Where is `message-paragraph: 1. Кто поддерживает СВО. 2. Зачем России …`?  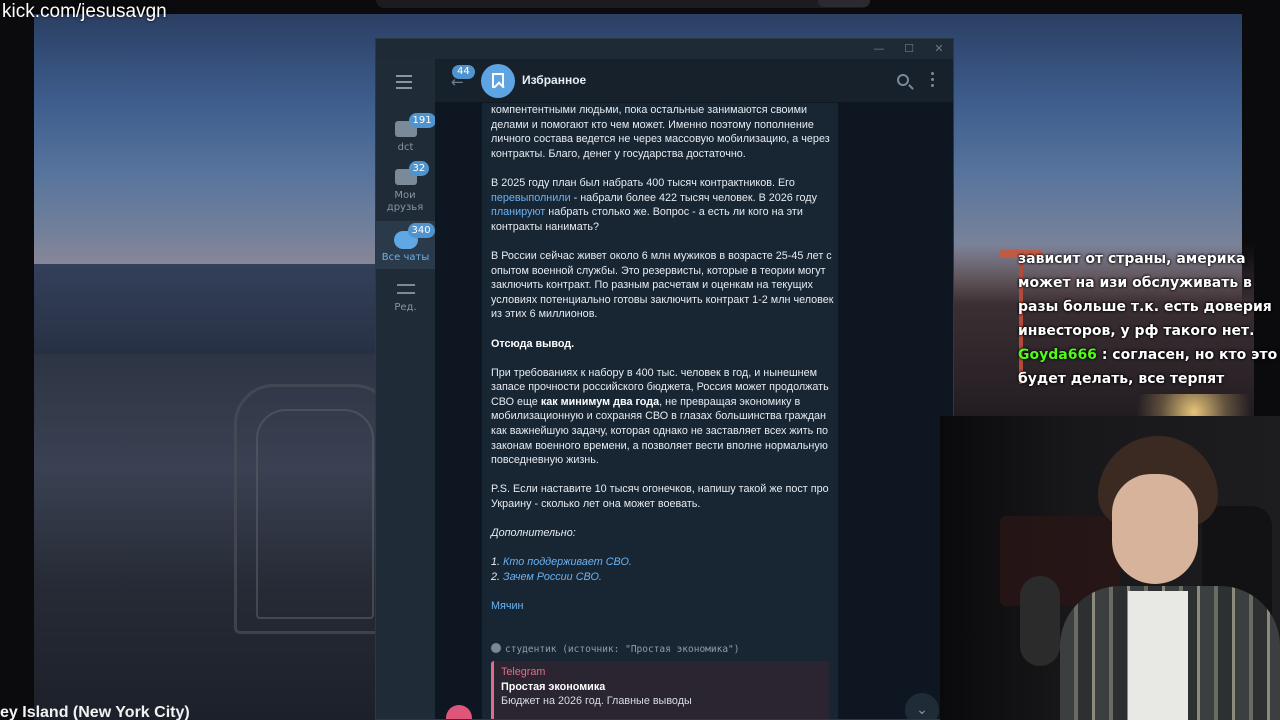
message-paragraph: 1. Кто поддерживает СВО. 2. Зачем России … is located at coordinates (663, 569).